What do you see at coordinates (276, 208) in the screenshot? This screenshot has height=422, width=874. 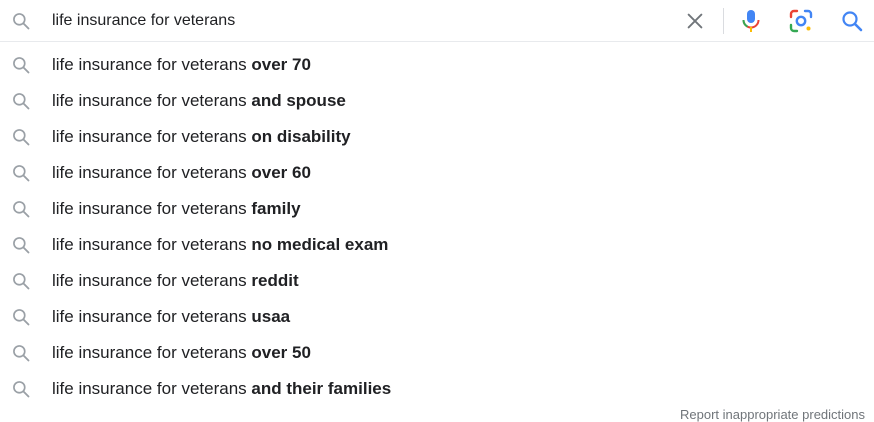 I see `suggestion-completion: family` at bounding box center [276, 208].